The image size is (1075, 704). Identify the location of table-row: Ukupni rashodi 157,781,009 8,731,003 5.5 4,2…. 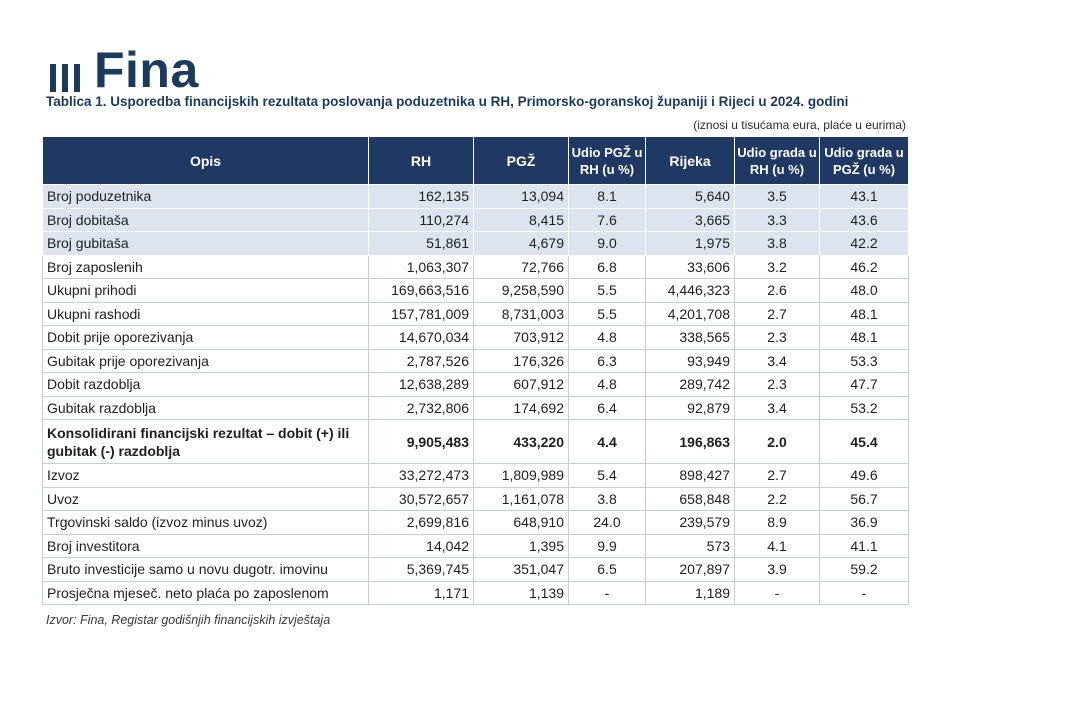
(475, 313).